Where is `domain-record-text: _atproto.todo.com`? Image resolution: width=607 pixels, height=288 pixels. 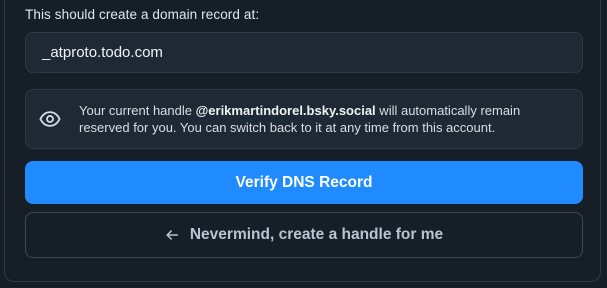
domain-record-text: _atproto.todo.com is located at coordinates (102, 52).